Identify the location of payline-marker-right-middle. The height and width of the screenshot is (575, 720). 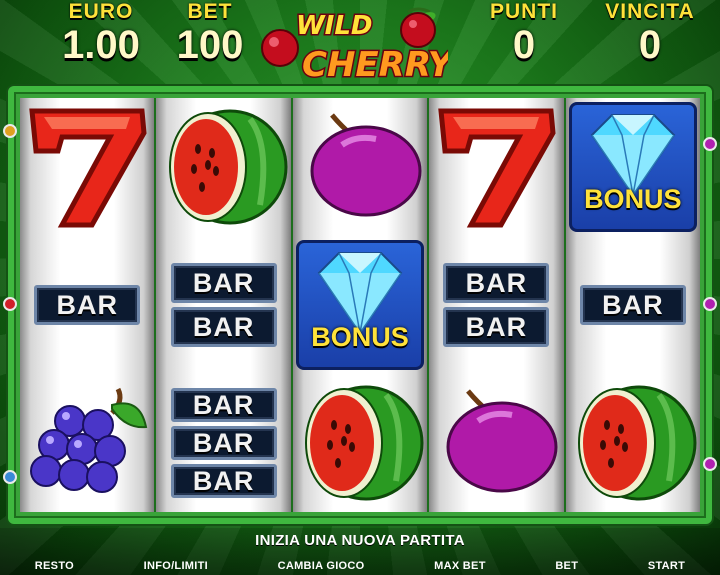
(710, 304).